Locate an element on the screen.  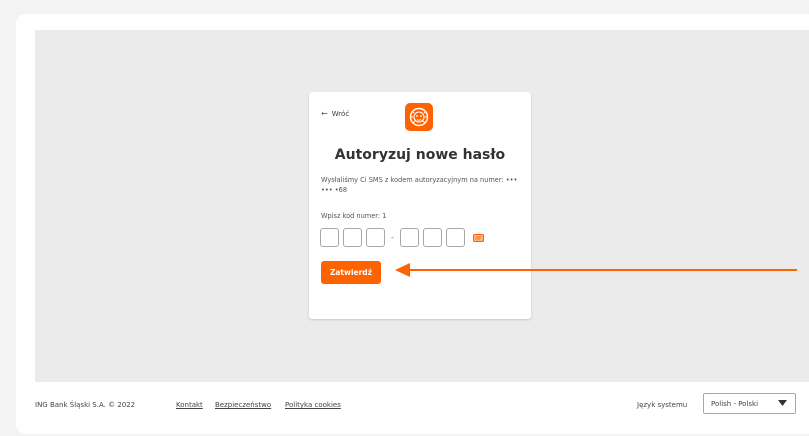
language-value: Polish - Polski is located at coordinates (735, 403).